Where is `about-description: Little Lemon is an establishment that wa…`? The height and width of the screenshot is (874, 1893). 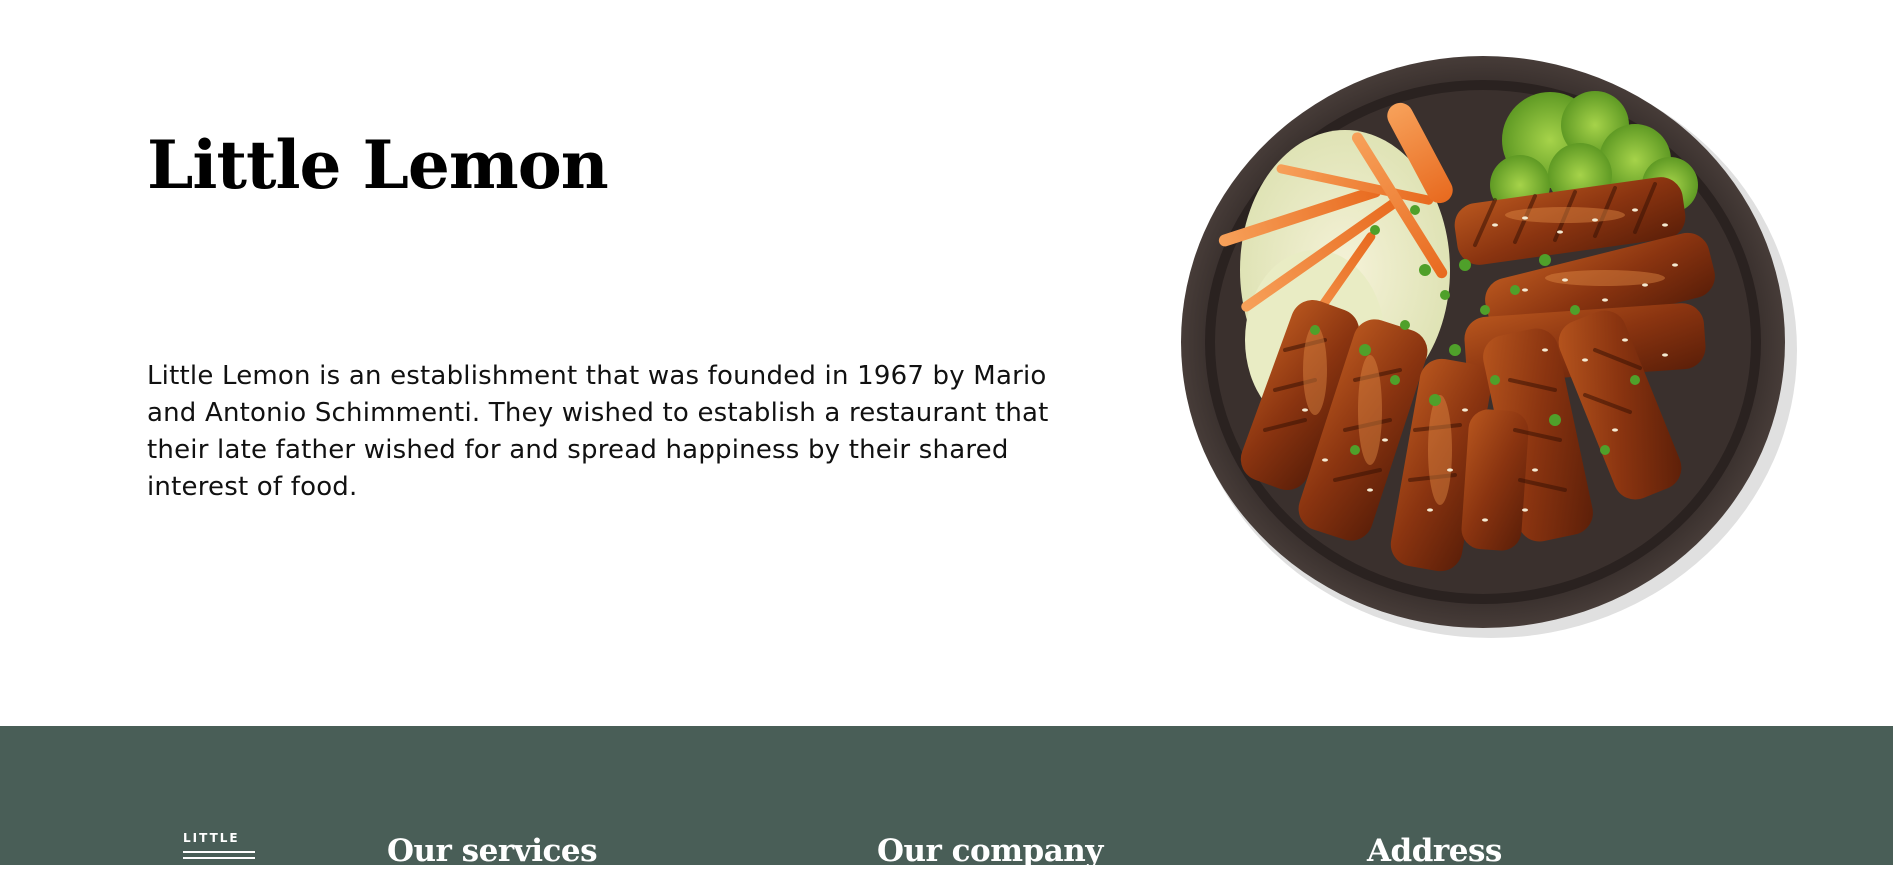 about-description: Little Lemon is an establishment that wa… is located at coordinates (598, 431).